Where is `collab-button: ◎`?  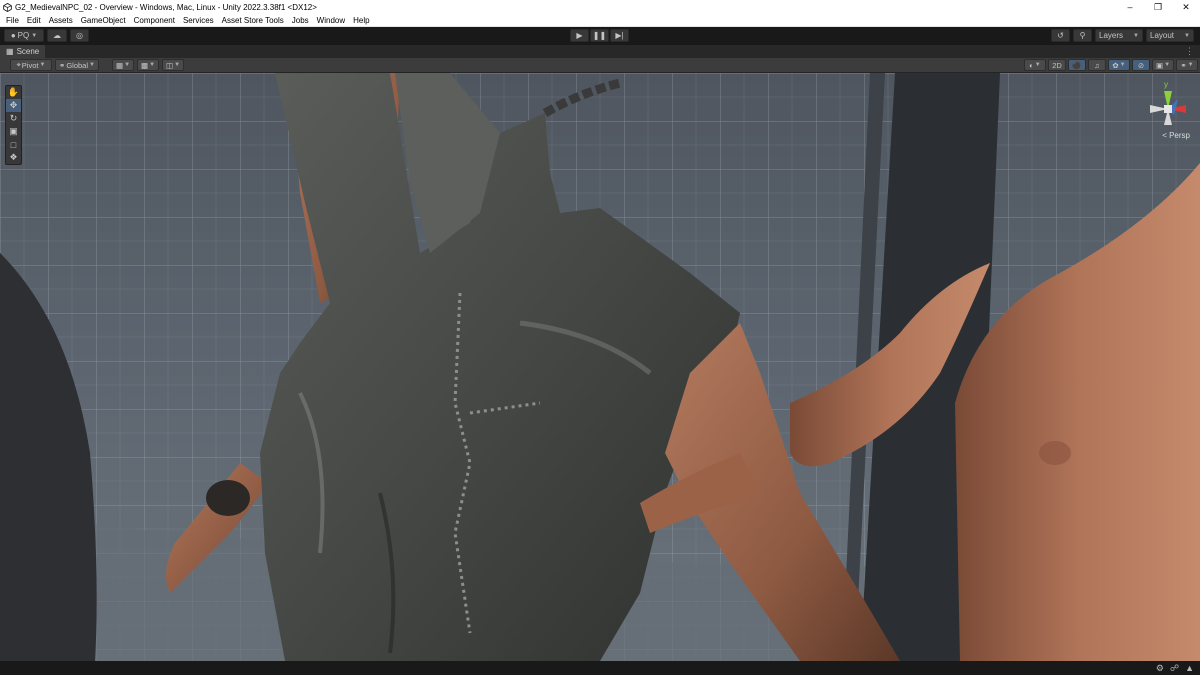 collab-button: ◎ is located at coordinates (79, 35).